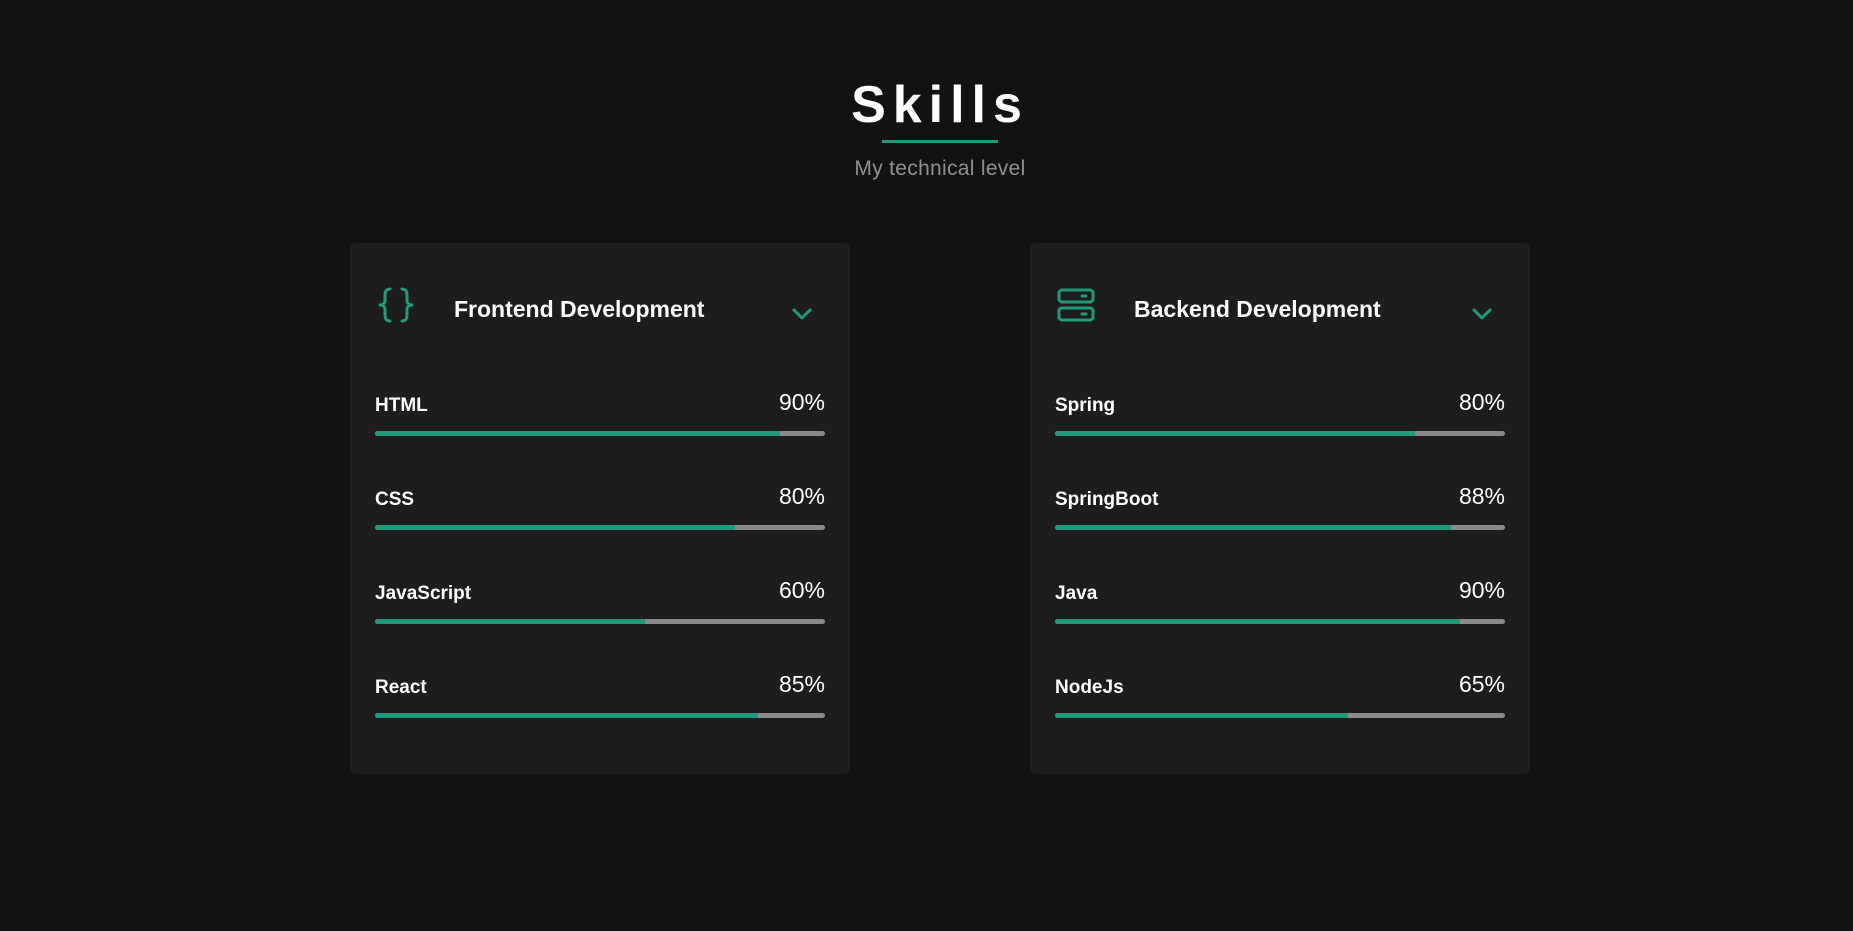 The height and width of the screenshot is (931, 1853). I want to click on skill-name: SpringBoot, so click(1107, 499).